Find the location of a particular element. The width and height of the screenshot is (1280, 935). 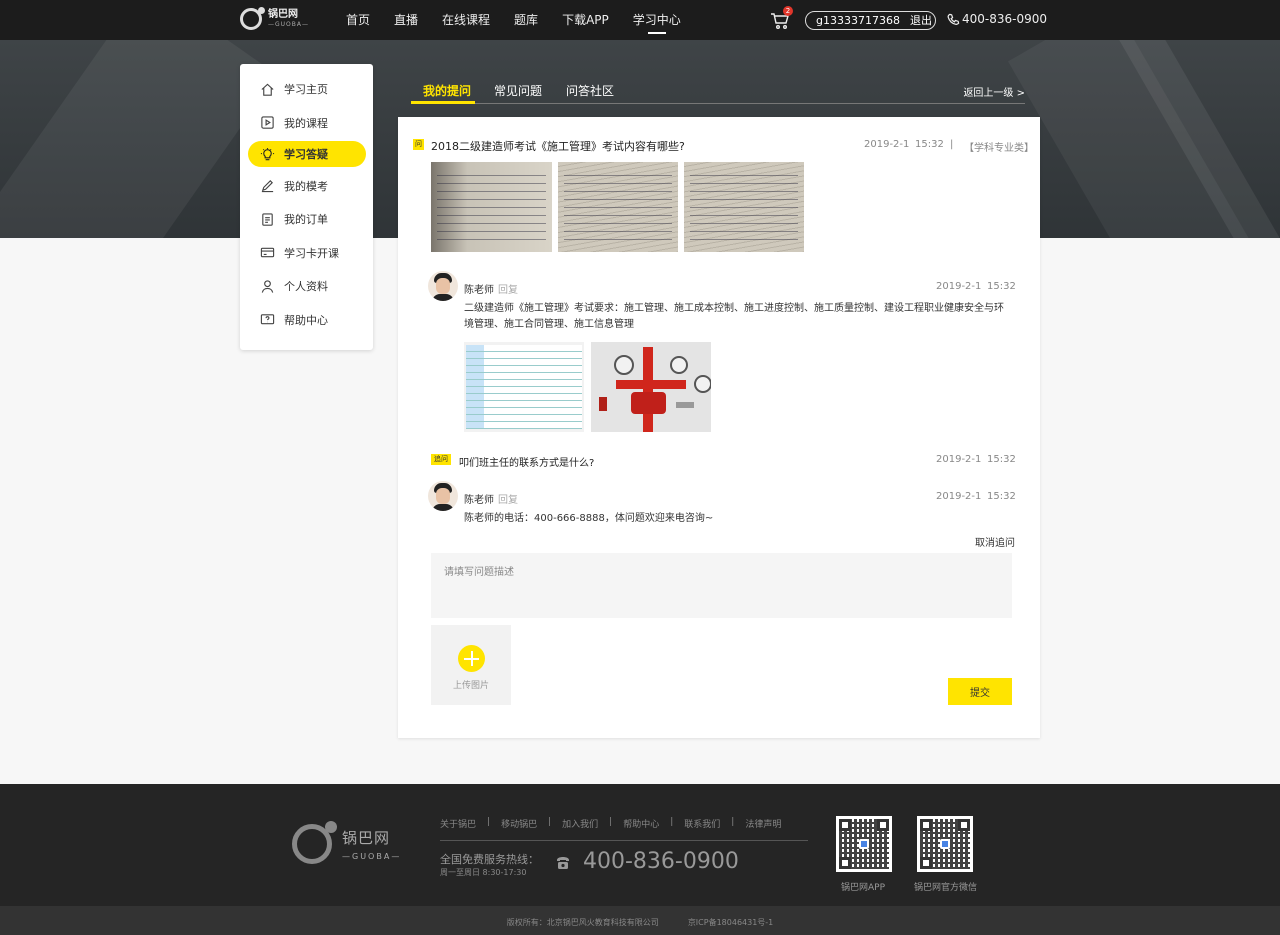

plus-icon is located at coordinates (471, 658).